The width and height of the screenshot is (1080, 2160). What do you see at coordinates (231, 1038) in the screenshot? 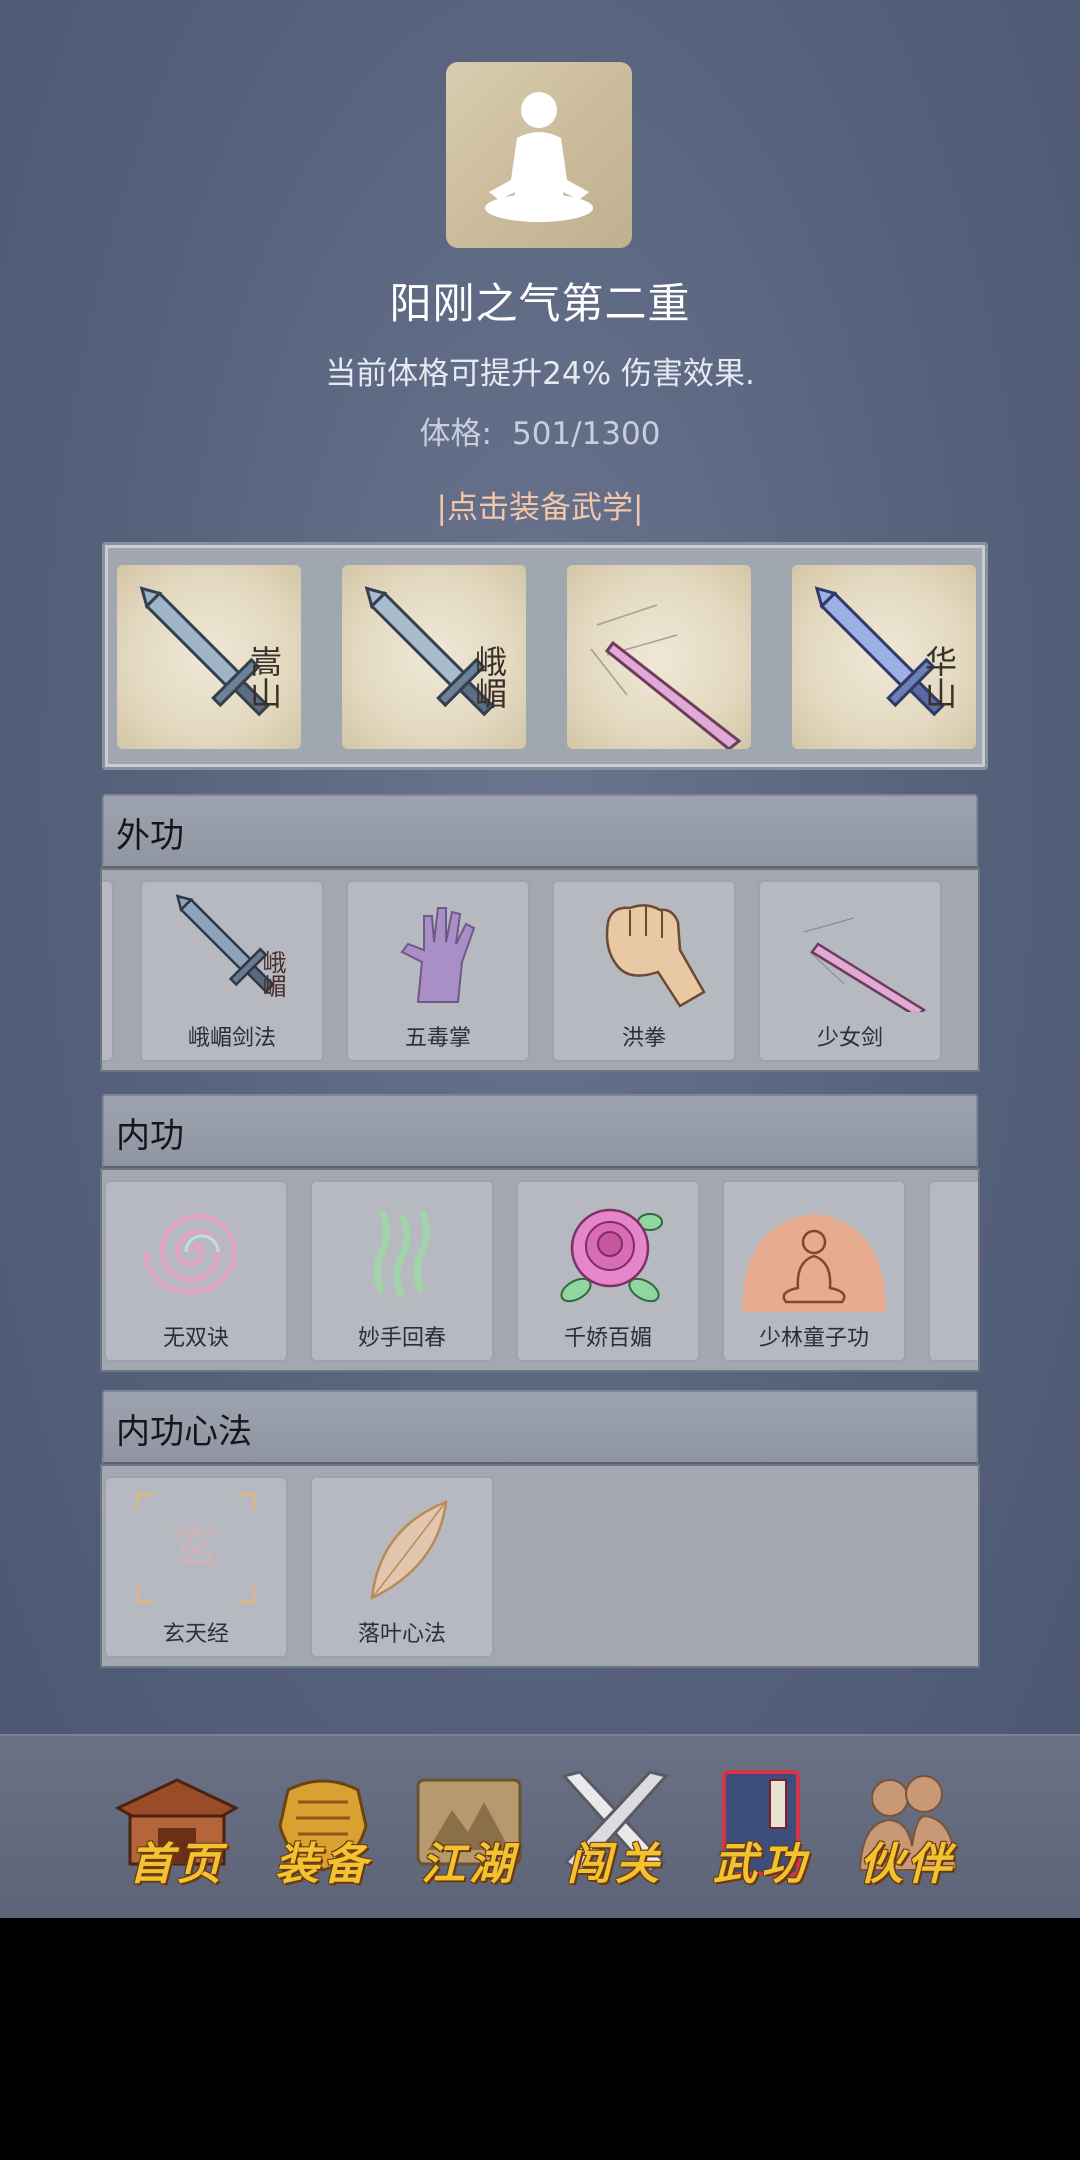
I see `skill-label: 峨嵋剑法` at bounding box center [231, 1038].